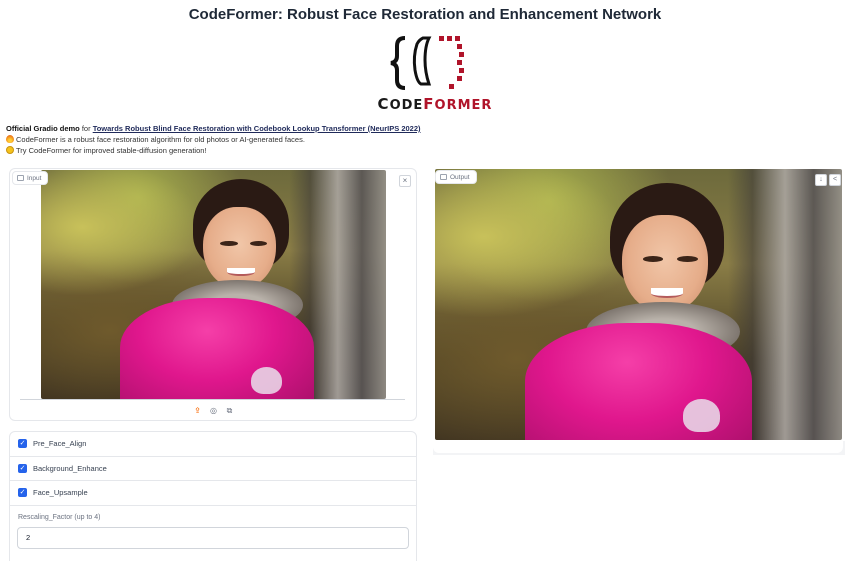  I want to click on webcam-icon: ◎, so click(213, 410).